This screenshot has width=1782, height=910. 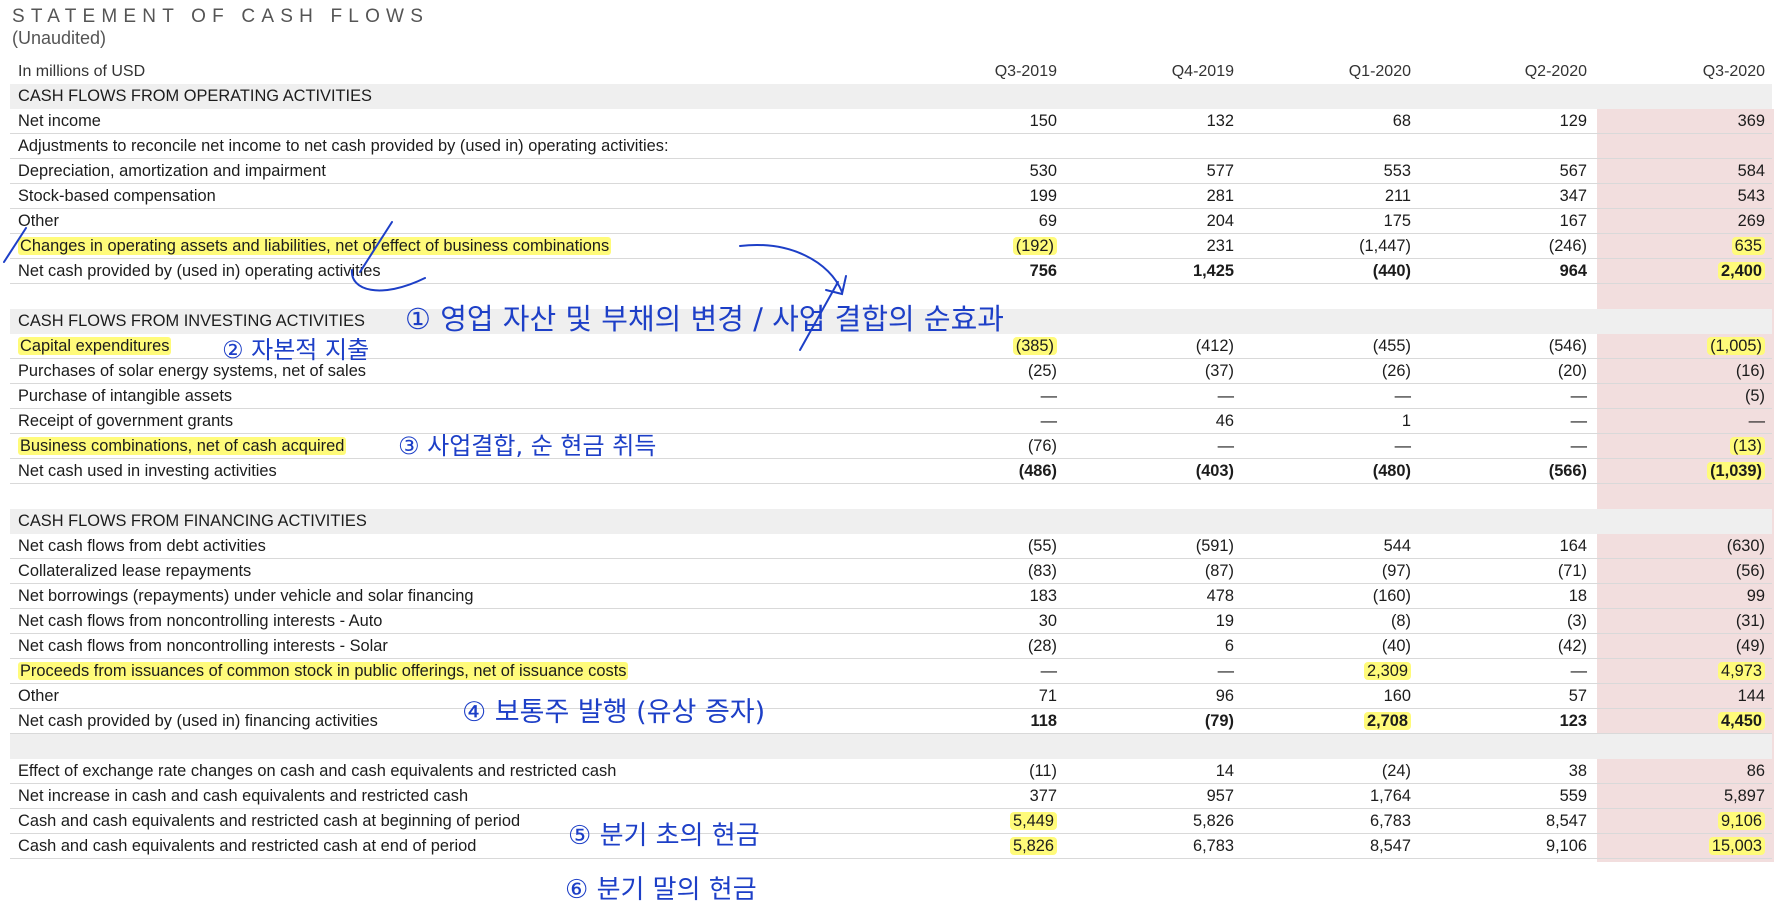 What do you see at coordinates (1034, 246) in the screenshot?
I see `highlighted-value: (192)` at bounding box center [1034, 246].